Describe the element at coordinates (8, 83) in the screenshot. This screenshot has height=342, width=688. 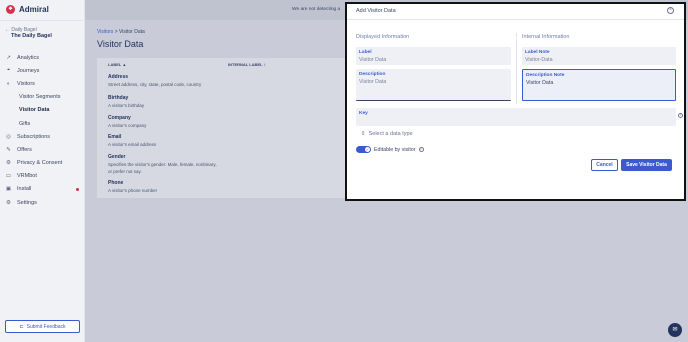
I see `visitors-icon: ◐` at that location.